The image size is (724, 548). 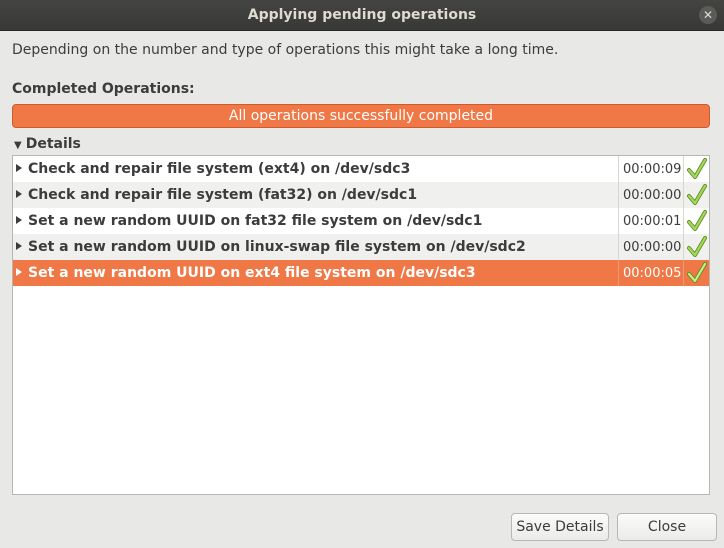 I want to click on window-titlebar: Applying pending operations ✕, so click(x=362, y=15).